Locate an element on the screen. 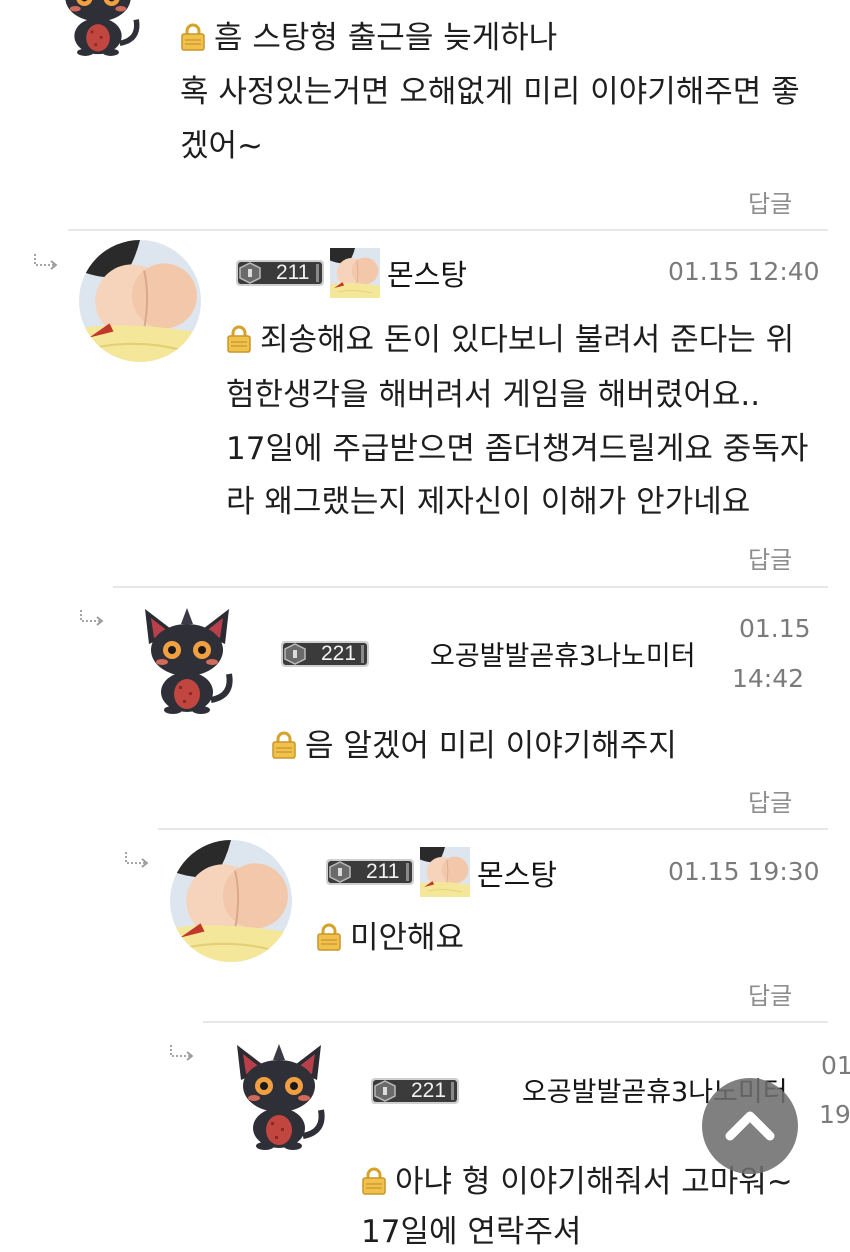  comment-text: 미안해요 is located at coordinates (390, 938).